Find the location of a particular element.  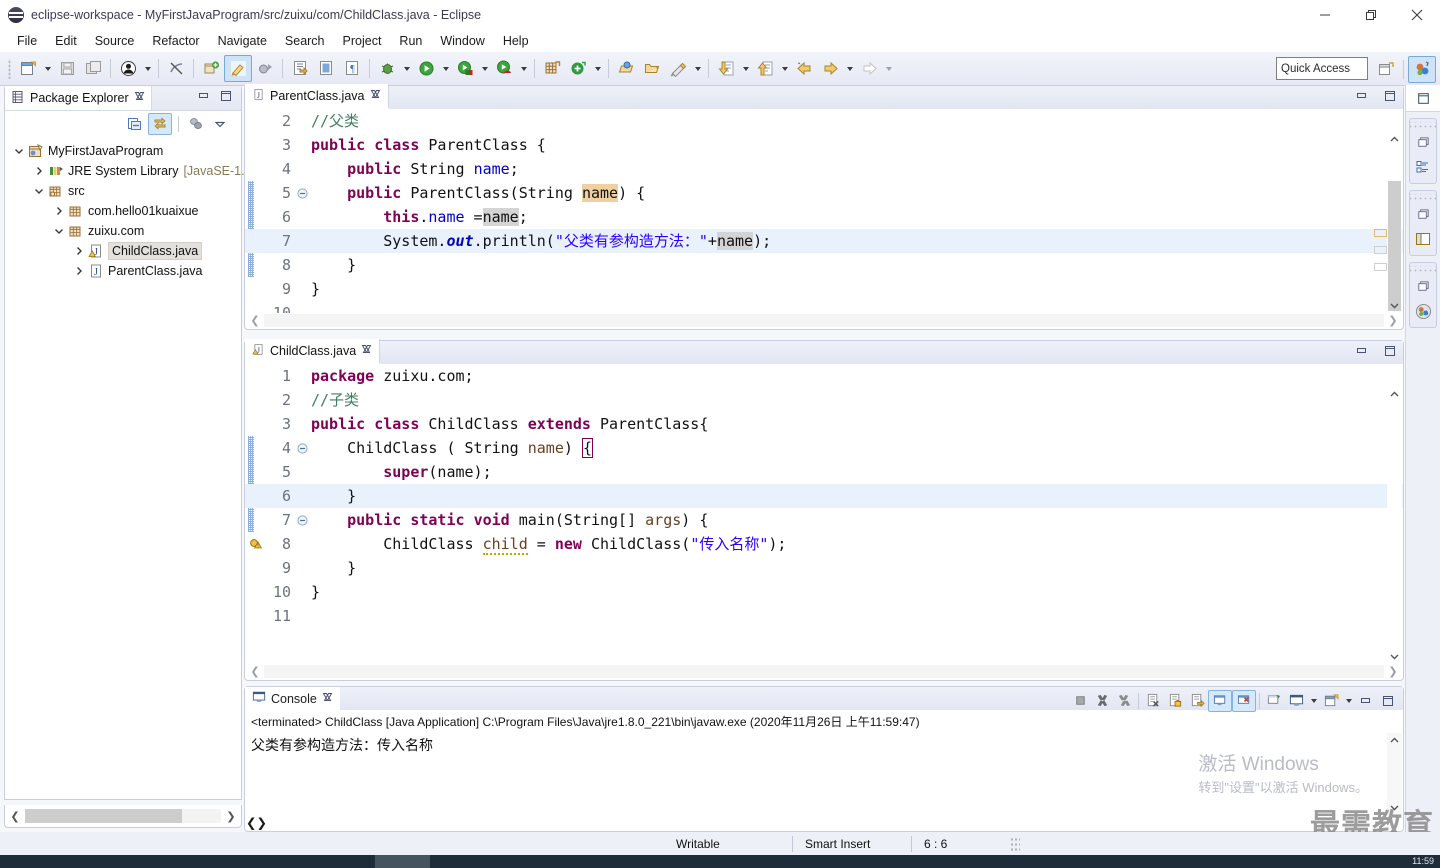

pin-console-icon is located at coordinates (1220, 700).